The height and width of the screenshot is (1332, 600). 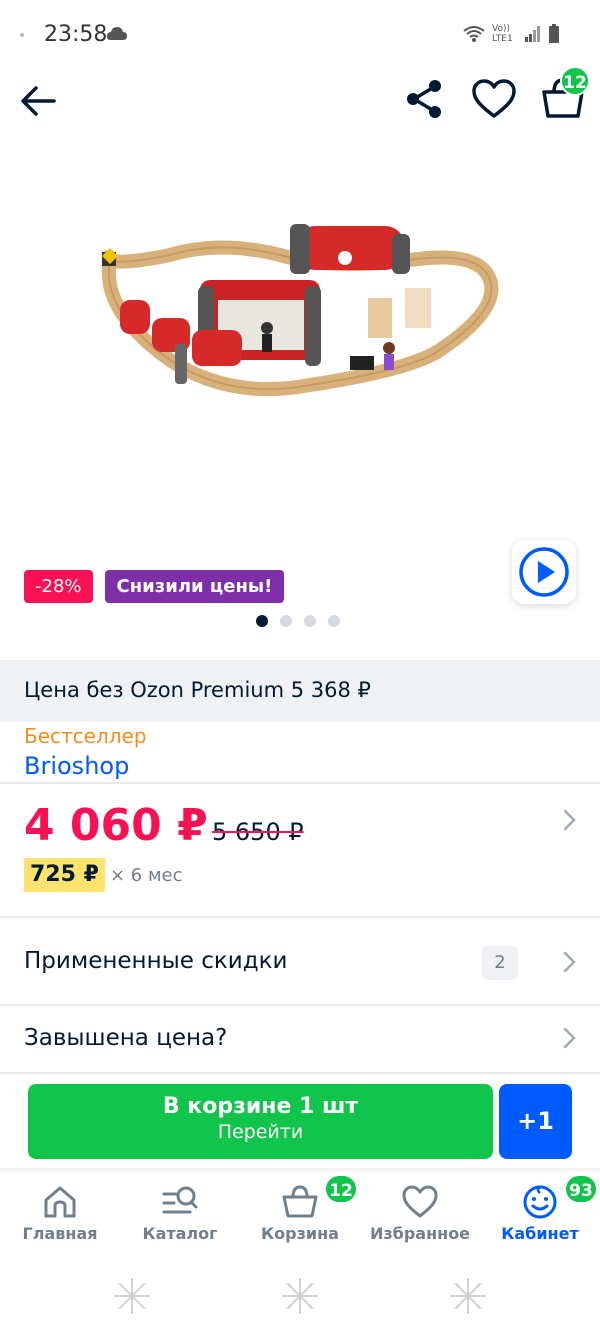 What do you see at coordinates (180, 1200) in the screenshot?
I see `catalog-search-icon` at bounding box center [180, 1200].